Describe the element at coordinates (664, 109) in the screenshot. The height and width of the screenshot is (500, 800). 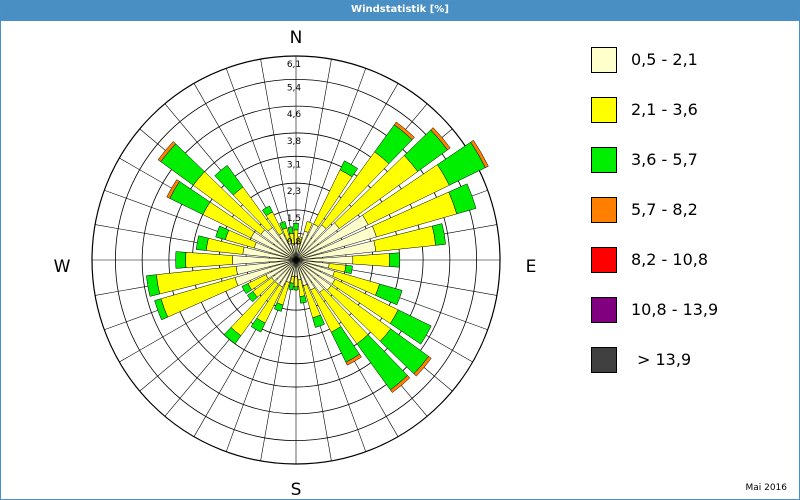
I see `legend-label: 2,1 - 3,6` at that location.